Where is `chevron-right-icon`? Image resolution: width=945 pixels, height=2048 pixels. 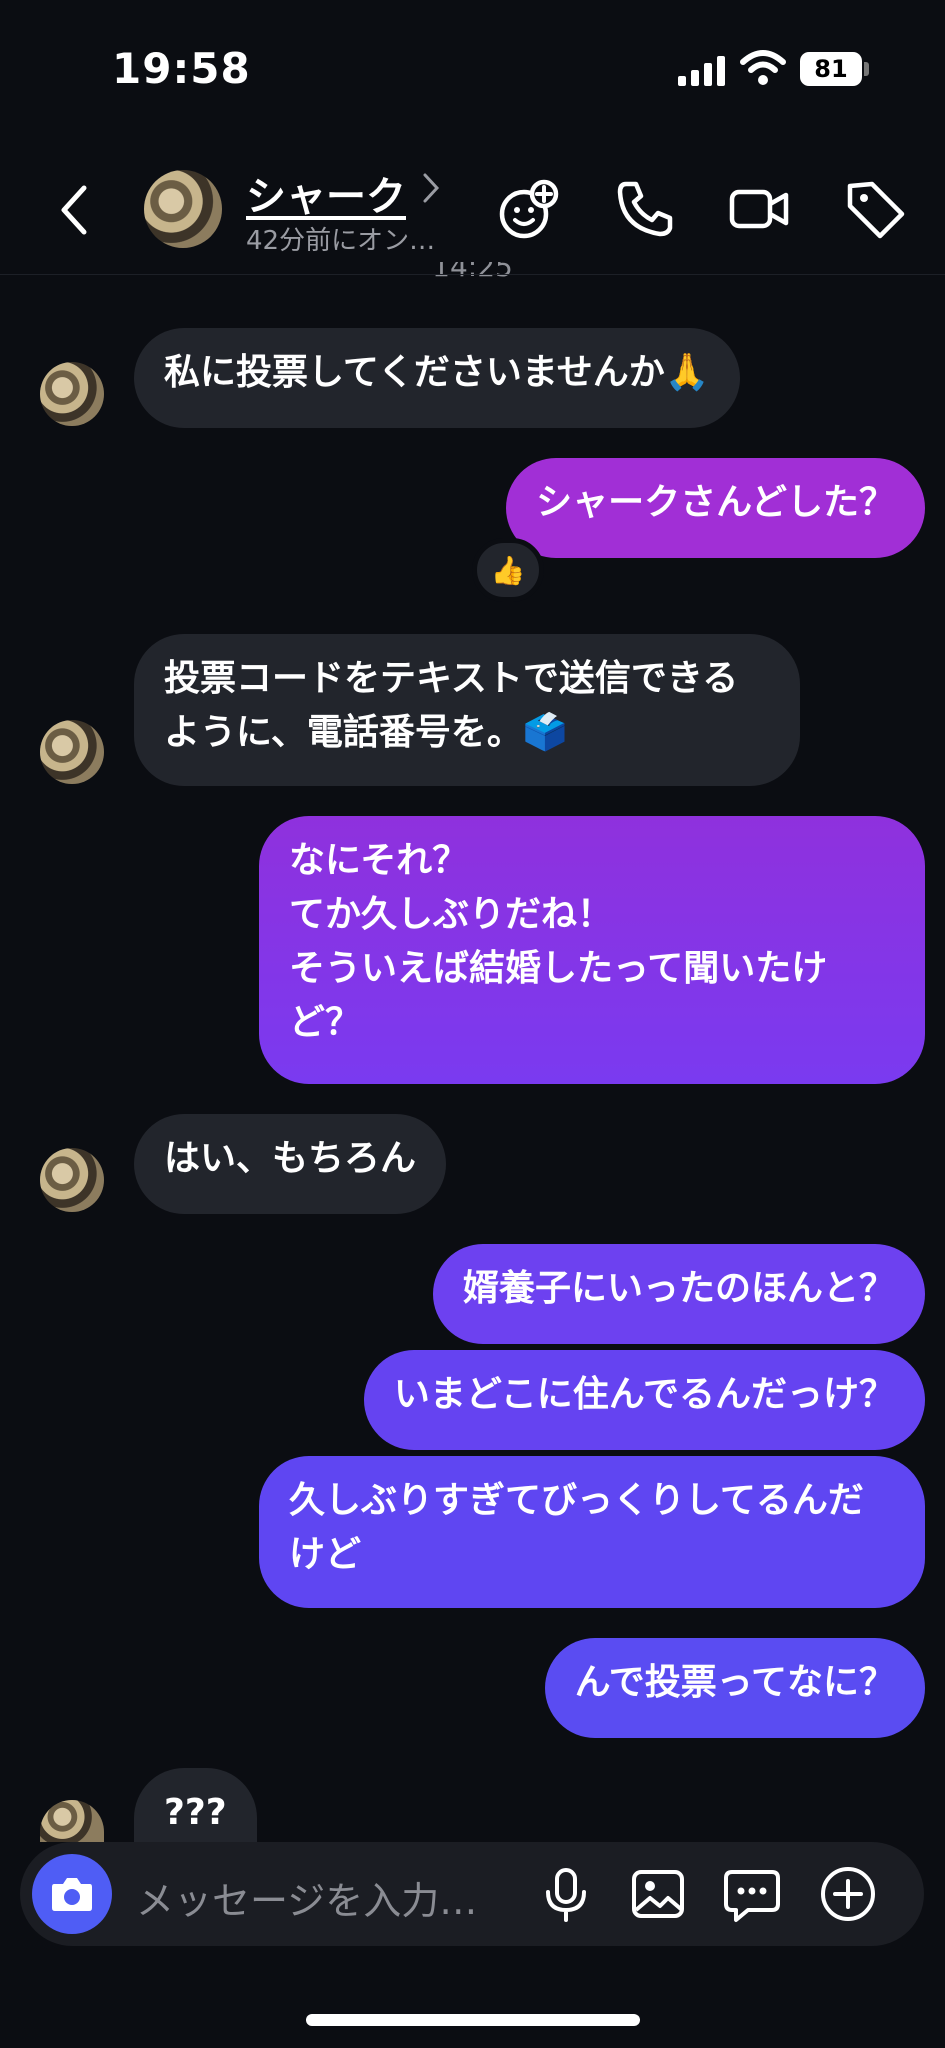
chevron-right-icon is located at coordinates (431, 188).